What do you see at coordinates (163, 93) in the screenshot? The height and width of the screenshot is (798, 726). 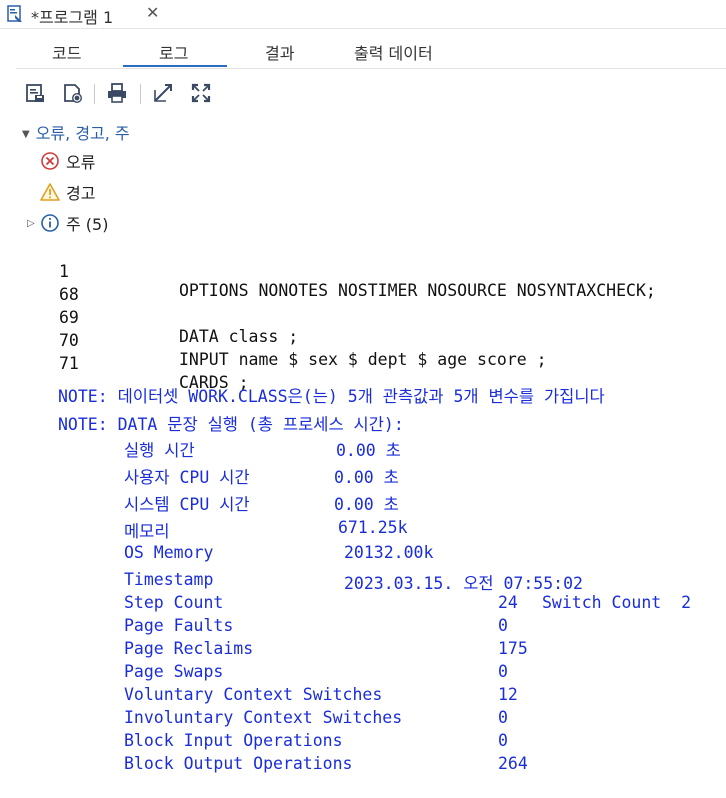 I see `open-external-icon` at bounding box center [163, 93].